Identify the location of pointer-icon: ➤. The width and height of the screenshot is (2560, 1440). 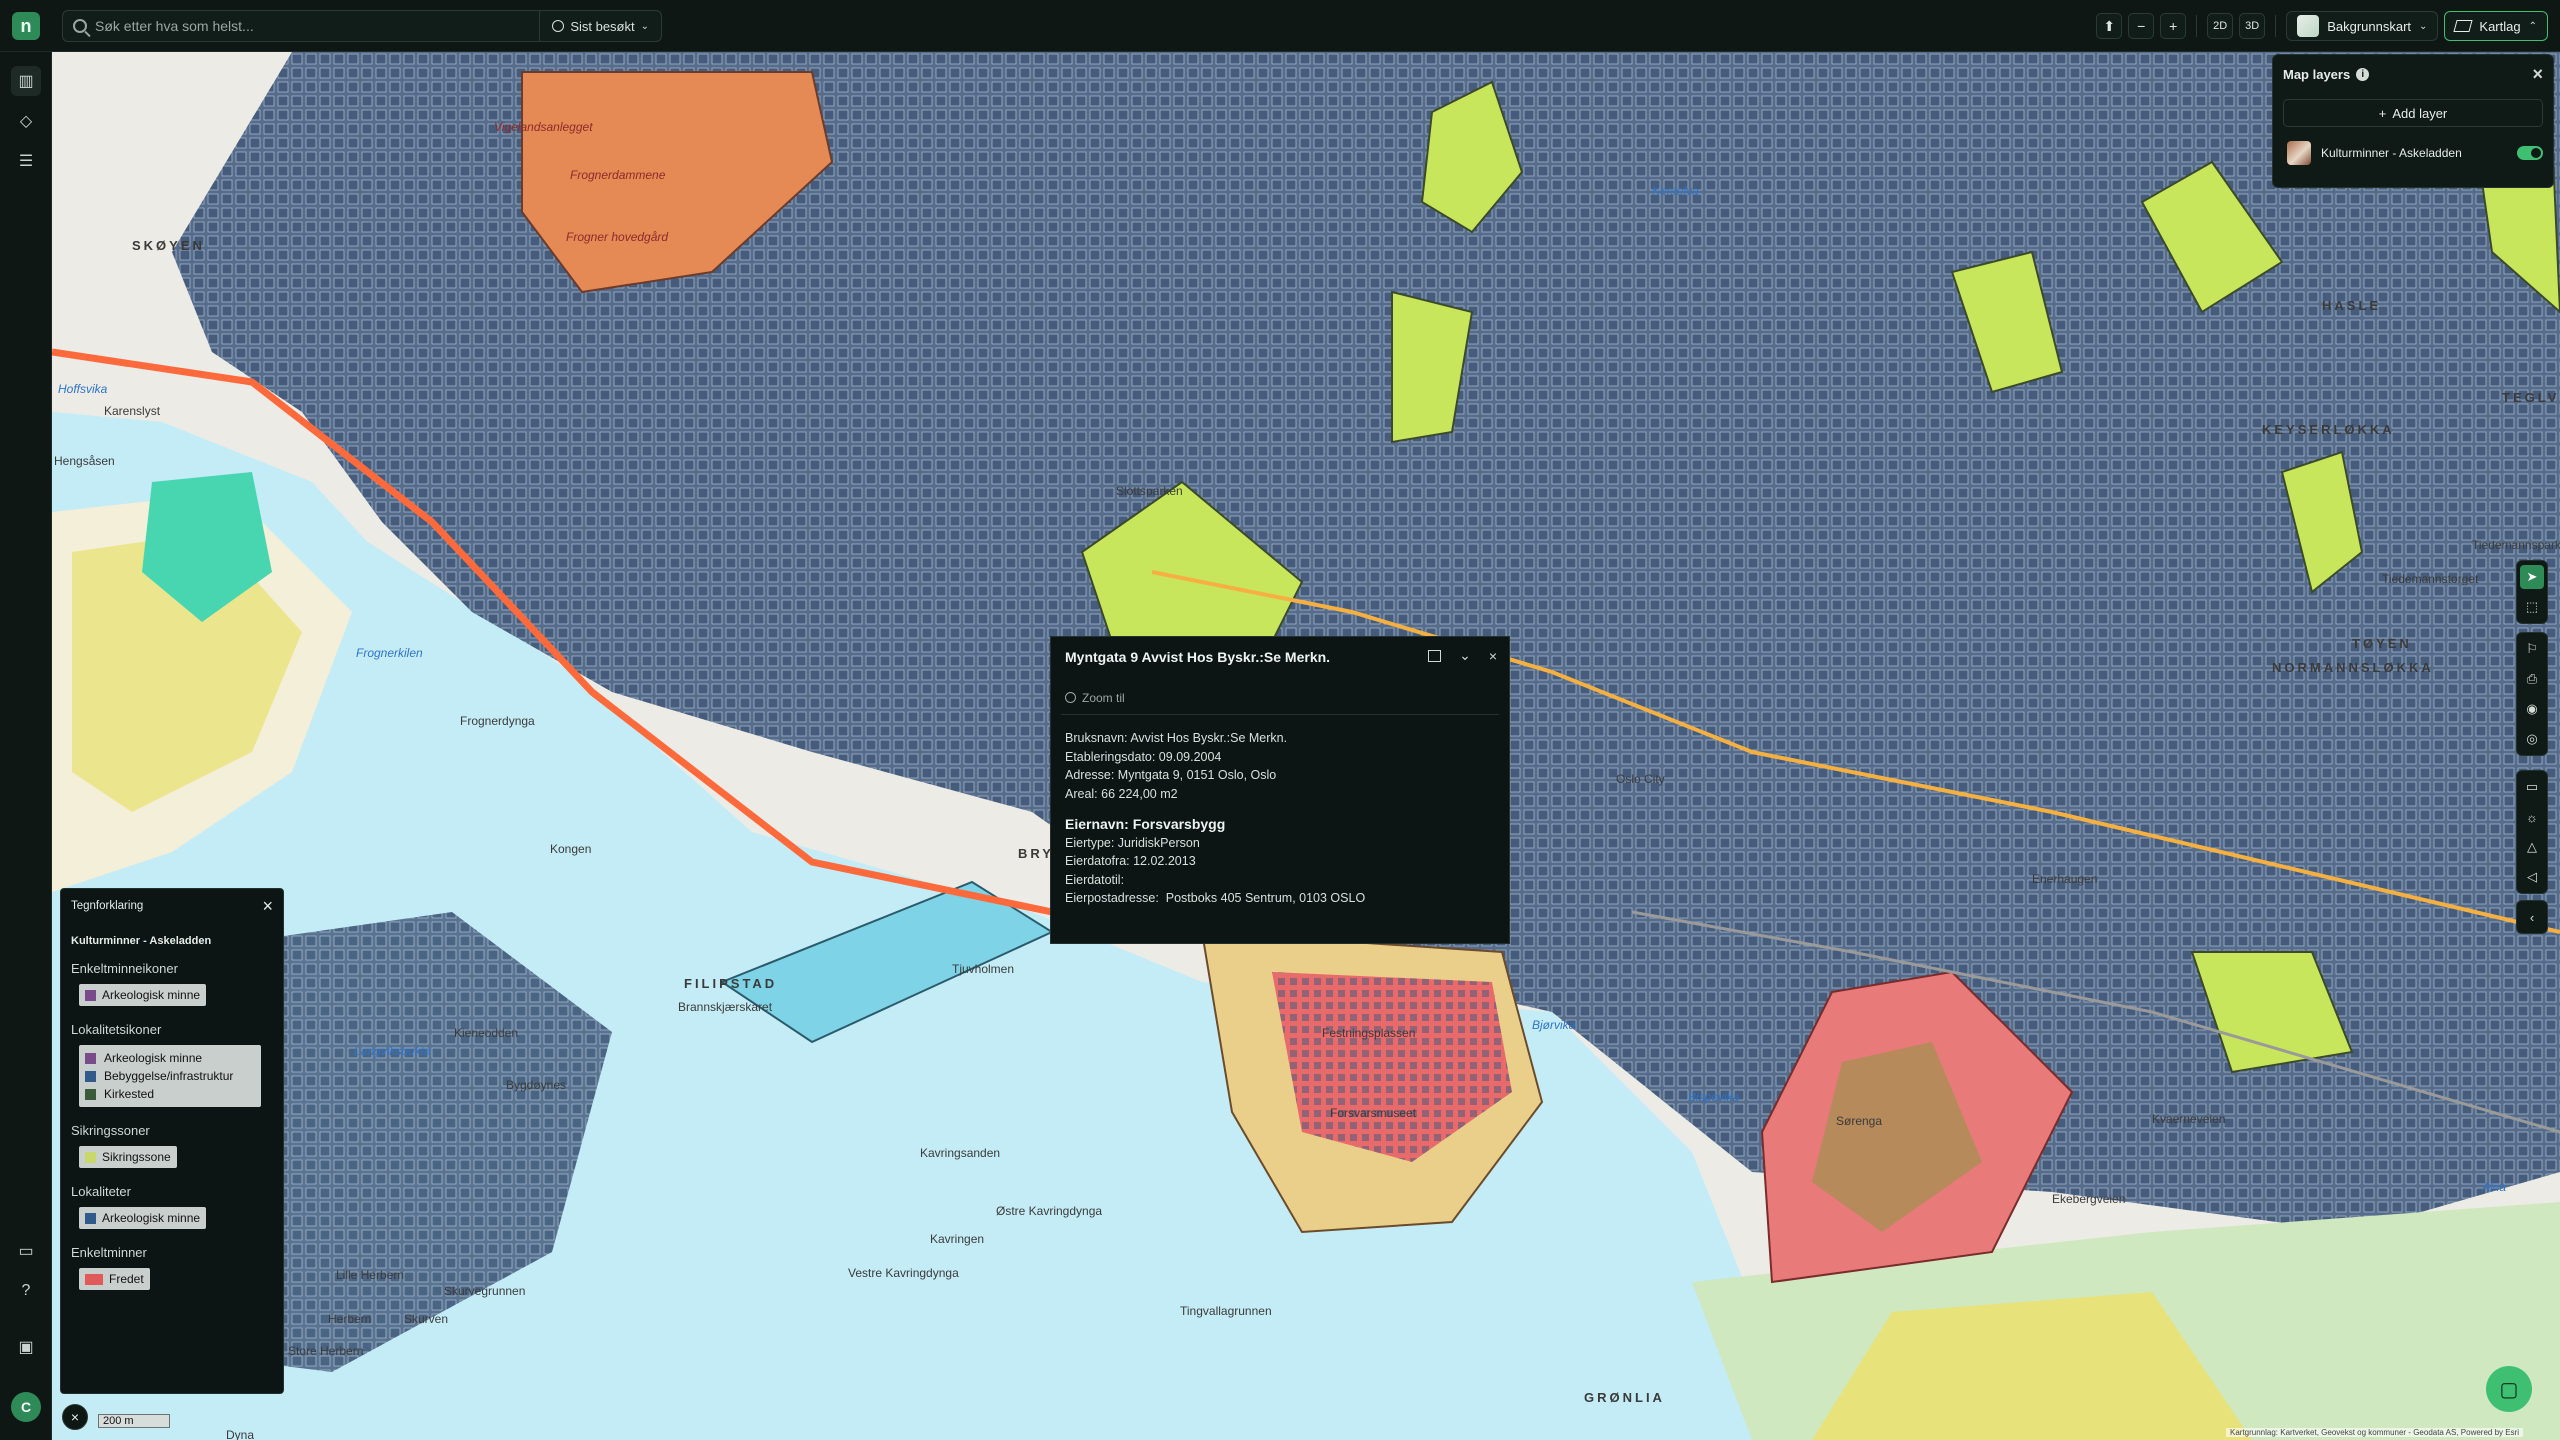
(2532, 577).